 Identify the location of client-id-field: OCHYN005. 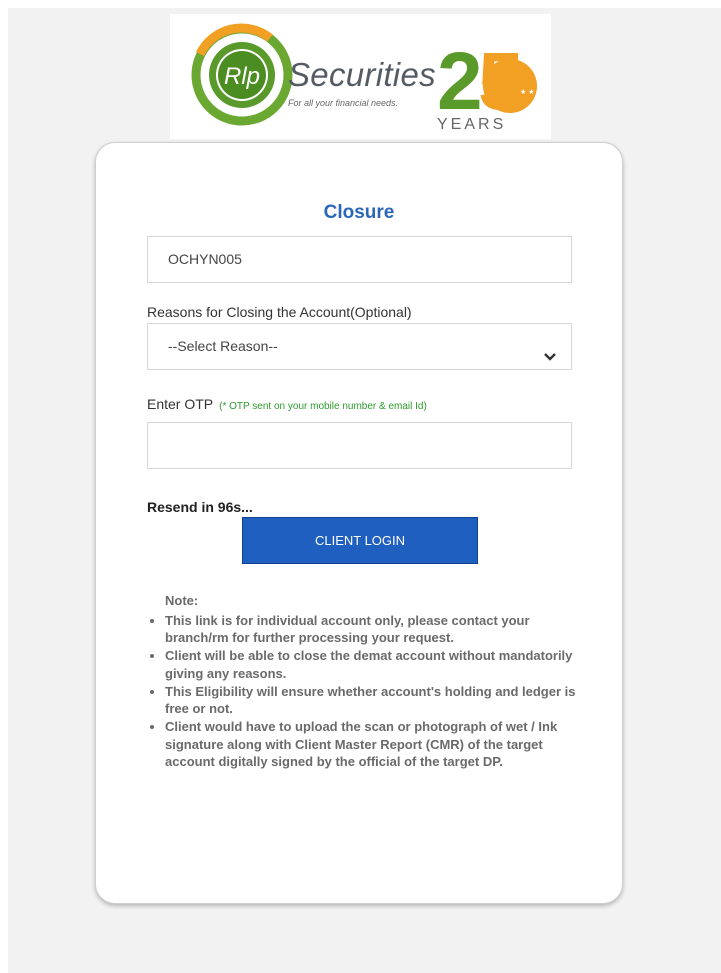
(359, 259).